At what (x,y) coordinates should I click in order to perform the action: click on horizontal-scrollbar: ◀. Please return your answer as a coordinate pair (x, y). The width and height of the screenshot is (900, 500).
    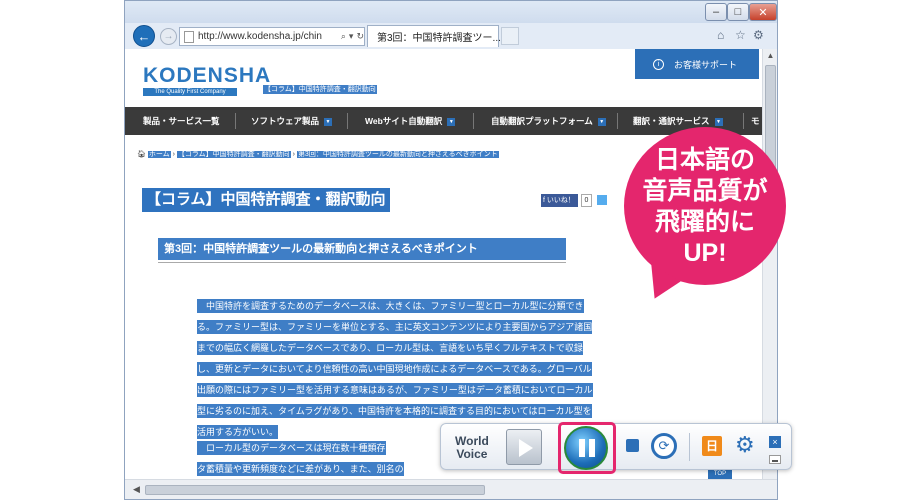
    Looking at the image, I should click on (451, 489).